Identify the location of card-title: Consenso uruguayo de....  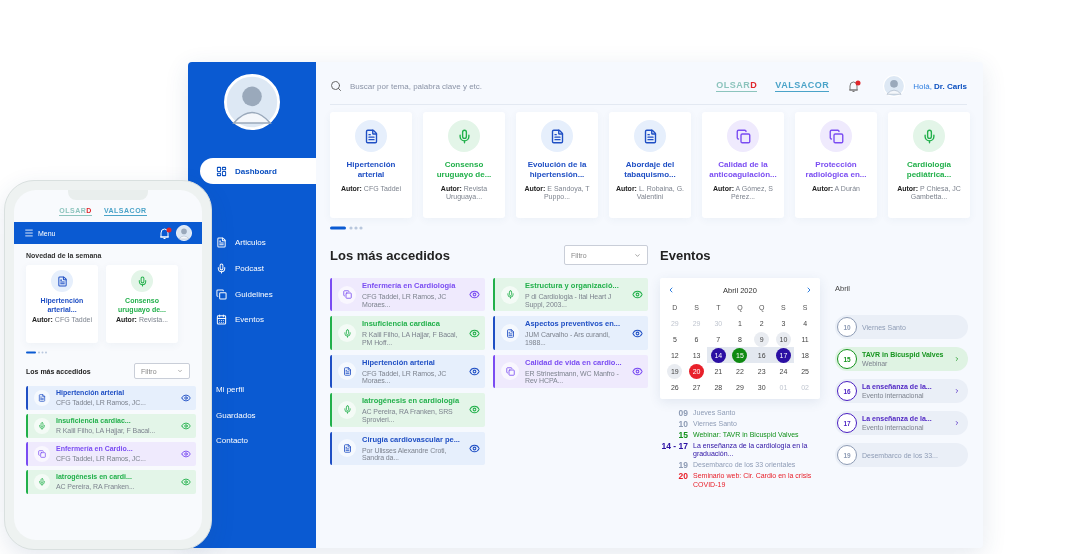
(464, 170).